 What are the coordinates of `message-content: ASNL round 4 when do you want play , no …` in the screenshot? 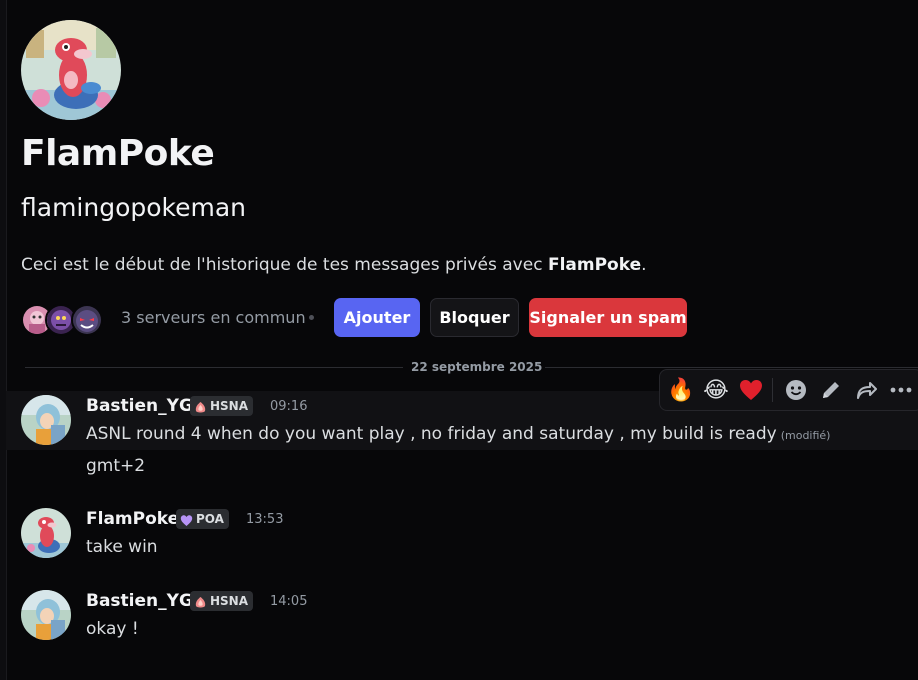 It's located at (458, 434).